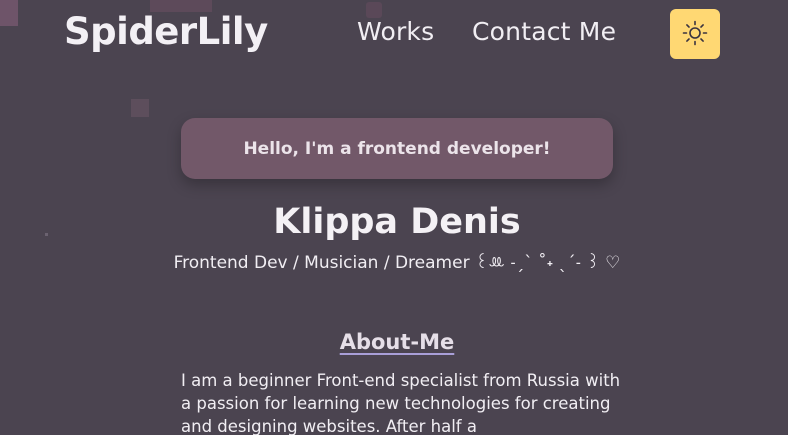 This screenshot has width=788, height=435. I want to click on greeting-text: Hello, I'm a frontend developer!, so click(397, 148).